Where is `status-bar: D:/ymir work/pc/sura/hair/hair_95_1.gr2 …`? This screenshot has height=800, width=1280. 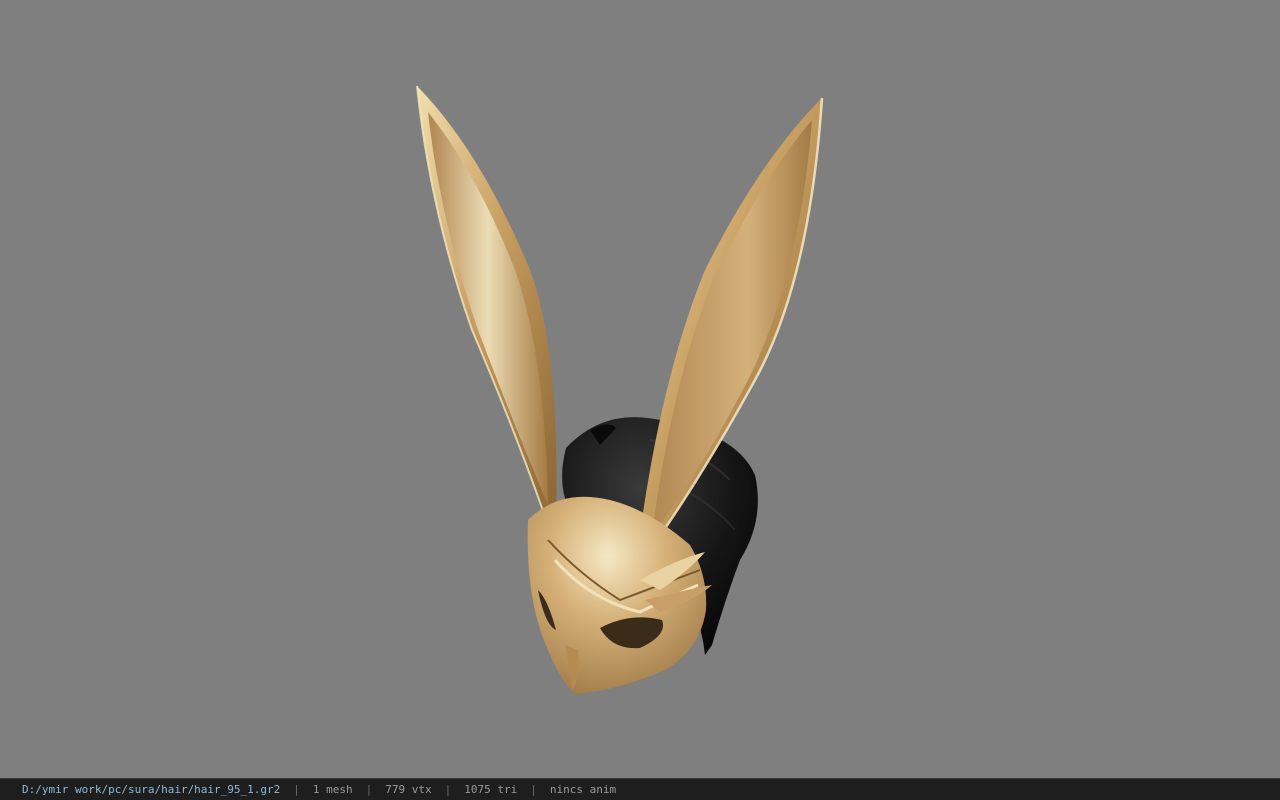 status-bar: D:/ymir work/pc/sura/hair/hair_95_1.gr2 … is located at coordinates (640, 789).